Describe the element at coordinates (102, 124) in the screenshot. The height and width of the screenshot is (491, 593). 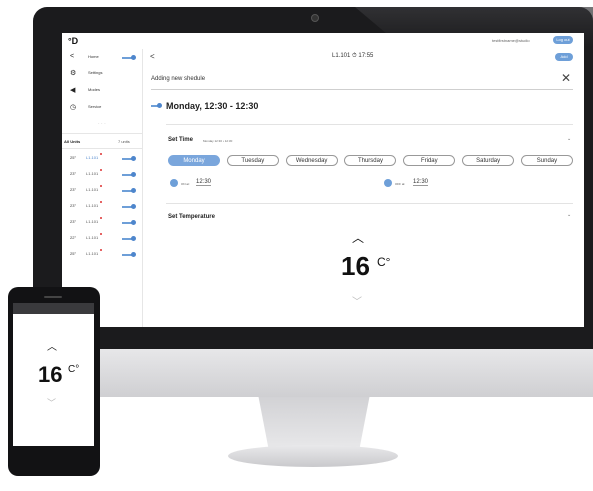
I see `more-dots: · · ·` at that location.